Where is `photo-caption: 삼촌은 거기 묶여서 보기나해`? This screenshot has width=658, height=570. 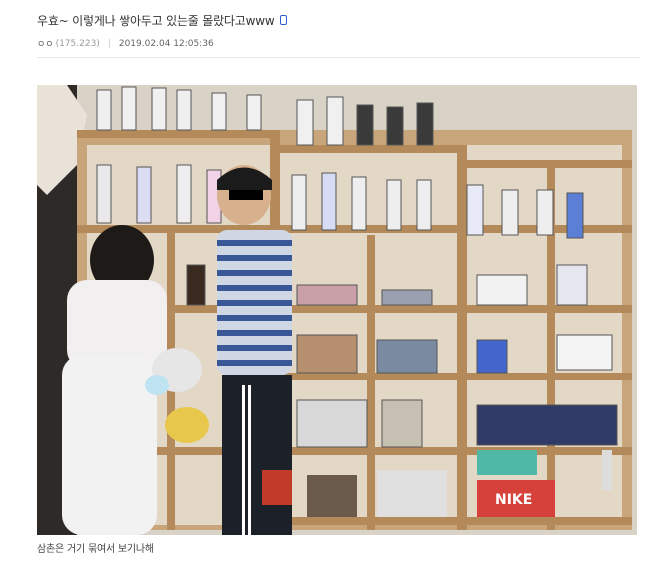 photo-caption: 삼촌은 거기 묶여서 보기나해 is located at coordinates (95, 549).